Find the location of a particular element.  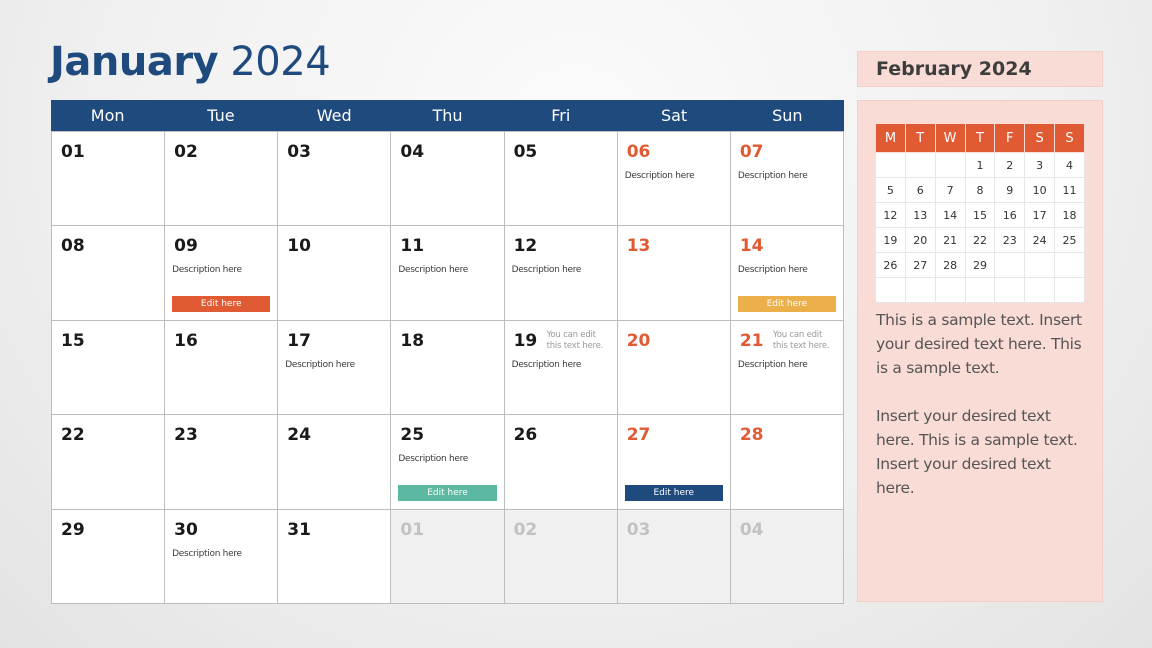

mini-day: 23 is located at coordinates (1010, 240).